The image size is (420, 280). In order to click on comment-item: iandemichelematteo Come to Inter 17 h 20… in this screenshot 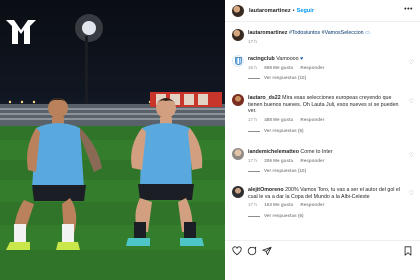, I will do `click(323, 164)`.